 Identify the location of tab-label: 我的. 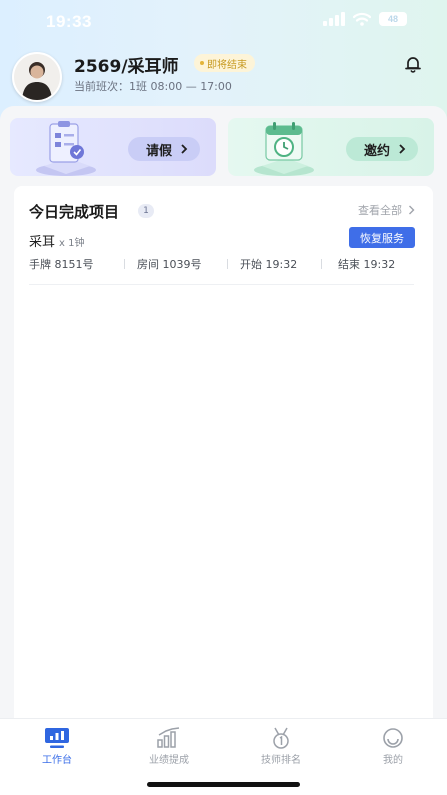
(393, 760).